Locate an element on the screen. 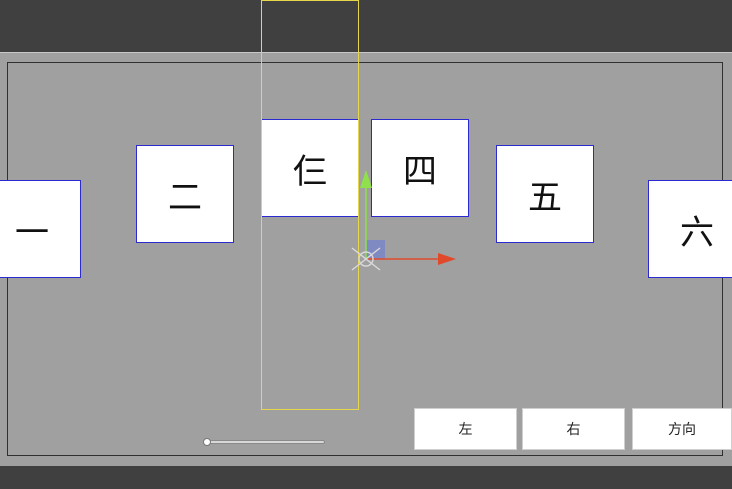 The image size is (732, 489). left-button: 左 is located at coordinates (465, 429).